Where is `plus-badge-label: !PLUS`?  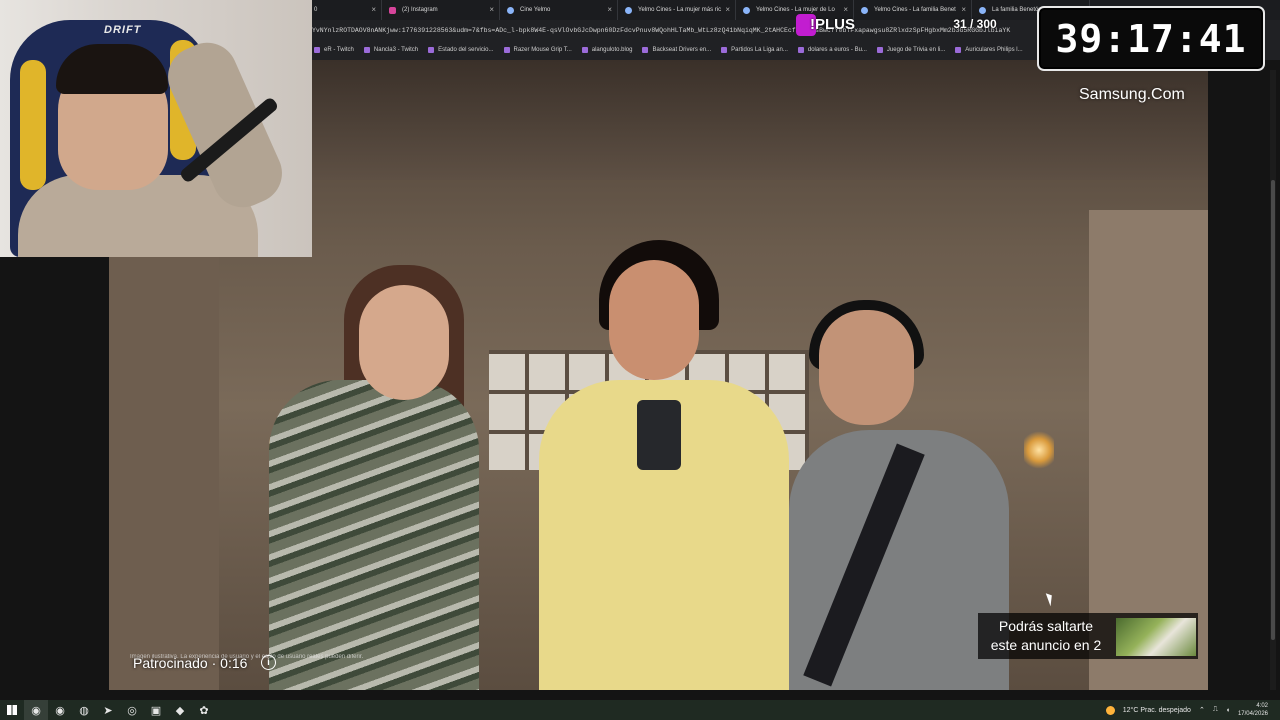 plus-badge-label: !PLUS is located at coordinates (832, 24).